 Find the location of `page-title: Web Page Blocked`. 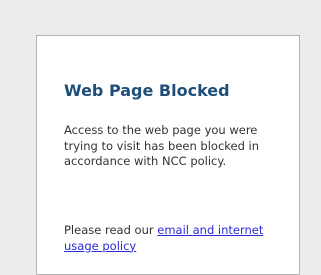

page-title: Web Page Blocked is located at coordinates (147, 90).